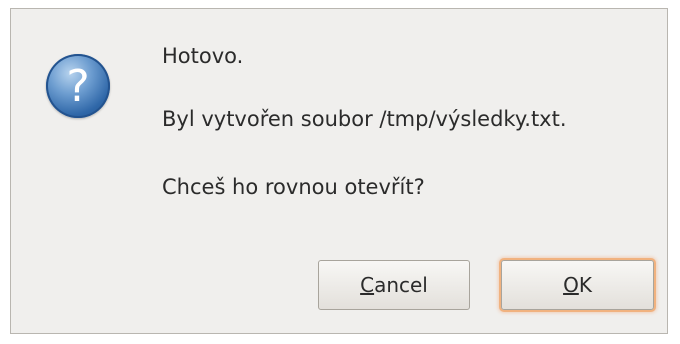 The width and height of the screenshot is (680, 344). I want to click on dialog-heading: Hotovo., so click(203, 56).